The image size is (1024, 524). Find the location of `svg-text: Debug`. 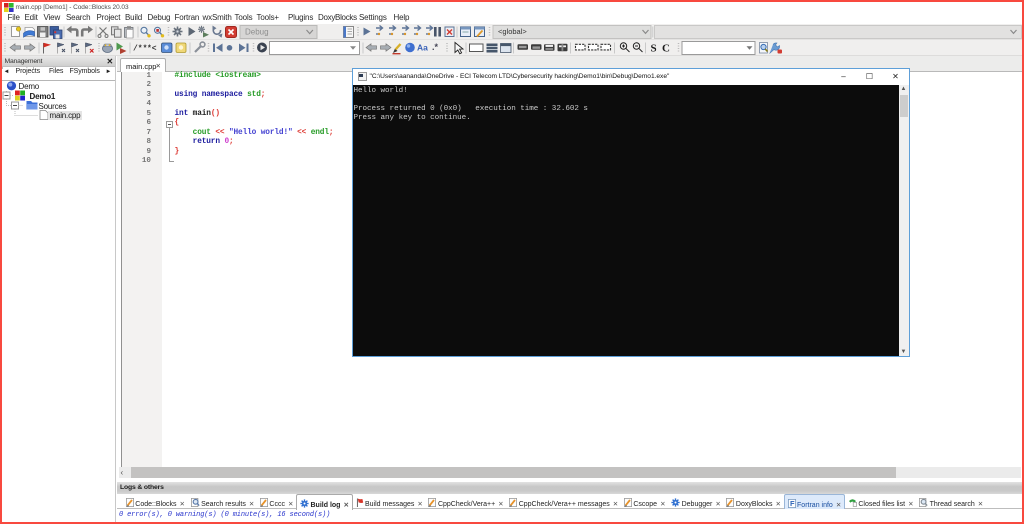

svg-text: Debug is located at coordinates (257, 31).